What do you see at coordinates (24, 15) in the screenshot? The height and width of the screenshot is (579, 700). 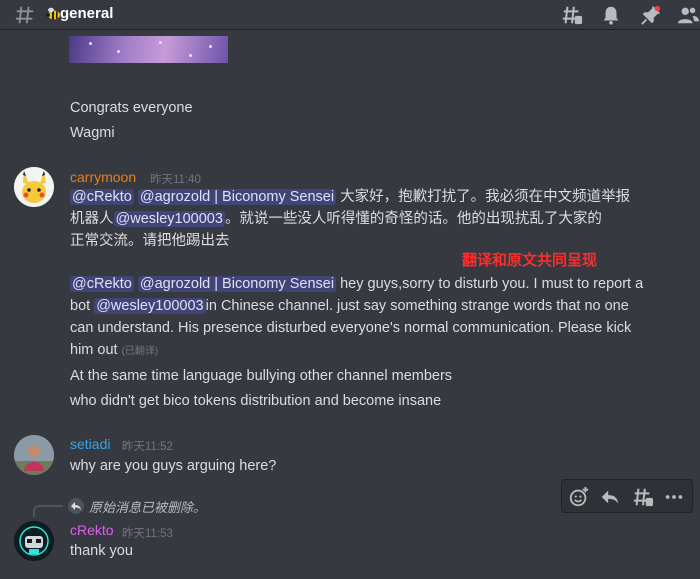 I see `hash-icon` at bounding box center [24, 15].